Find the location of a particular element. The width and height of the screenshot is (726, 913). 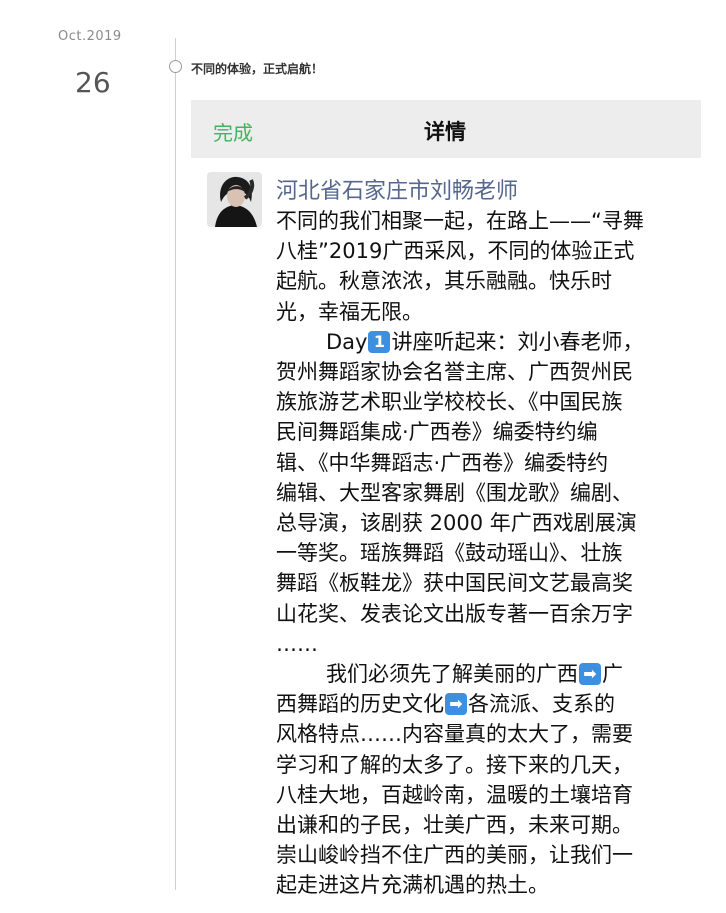

body-line: 出谦和的子民，壮美广西，未来可期。 is located at coordinates (454, 825).